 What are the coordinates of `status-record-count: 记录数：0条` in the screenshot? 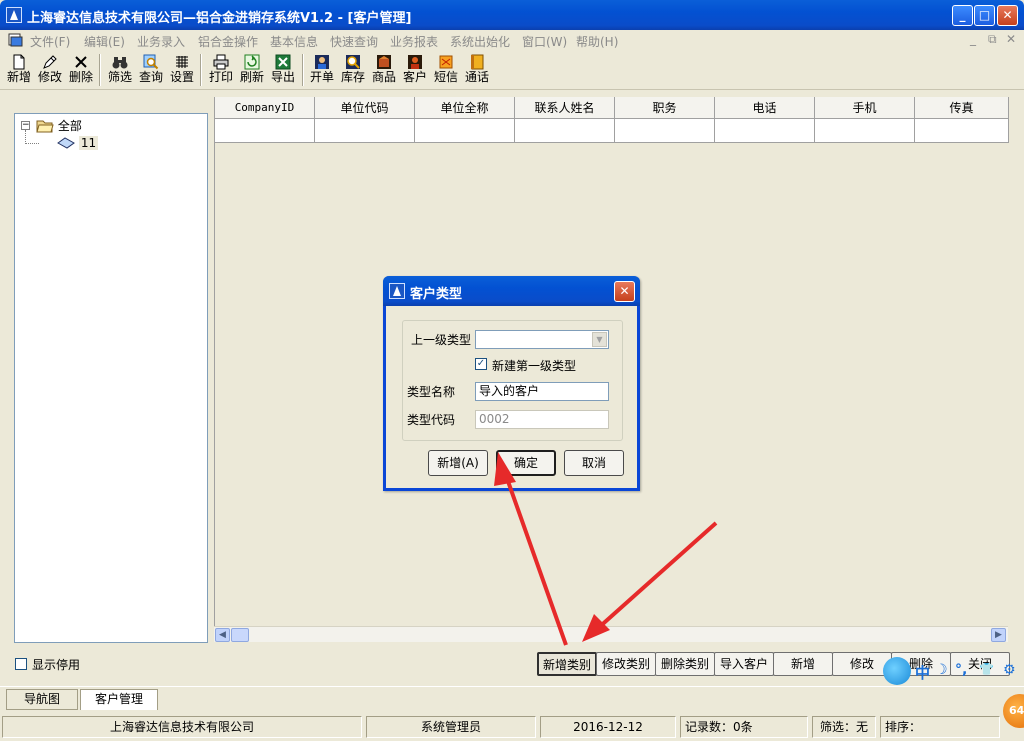 It's located at (744, 727).